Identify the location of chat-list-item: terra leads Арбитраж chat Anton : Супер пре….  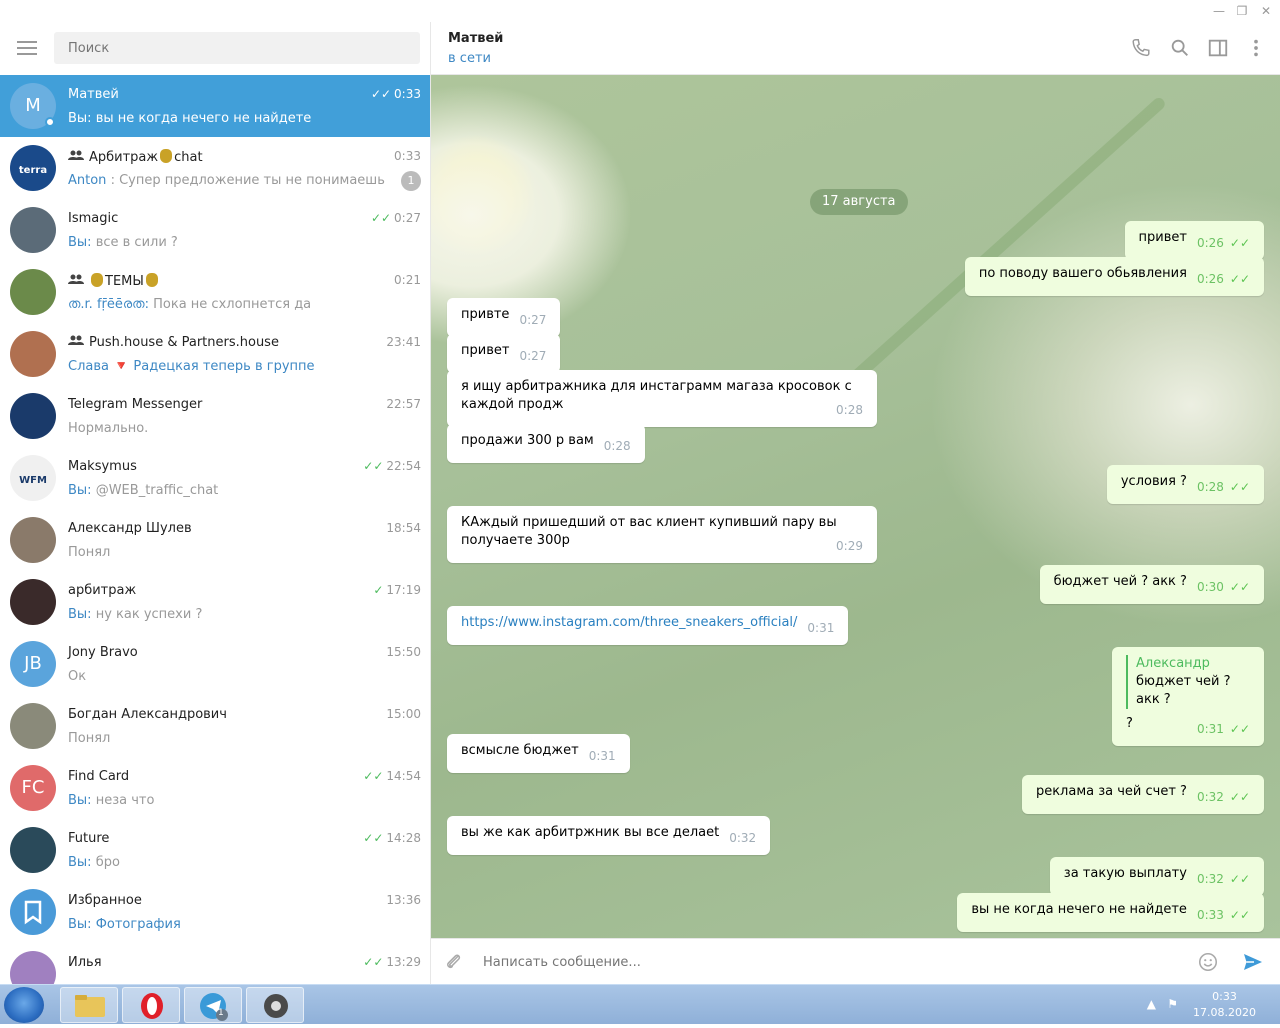
(215, 168).